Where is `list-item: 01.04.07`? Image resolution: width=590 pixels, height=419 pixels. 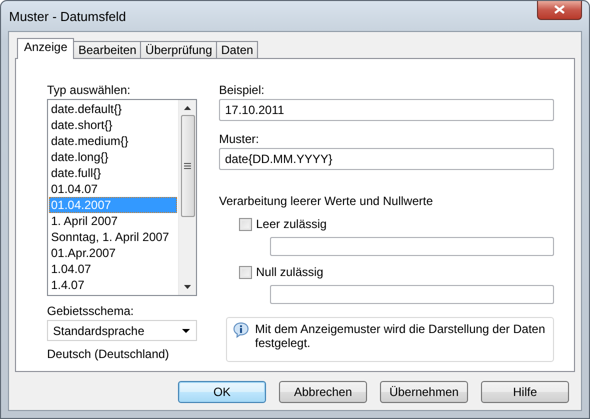
list-item: 01.04.07 is located at coordinates (113, 189).